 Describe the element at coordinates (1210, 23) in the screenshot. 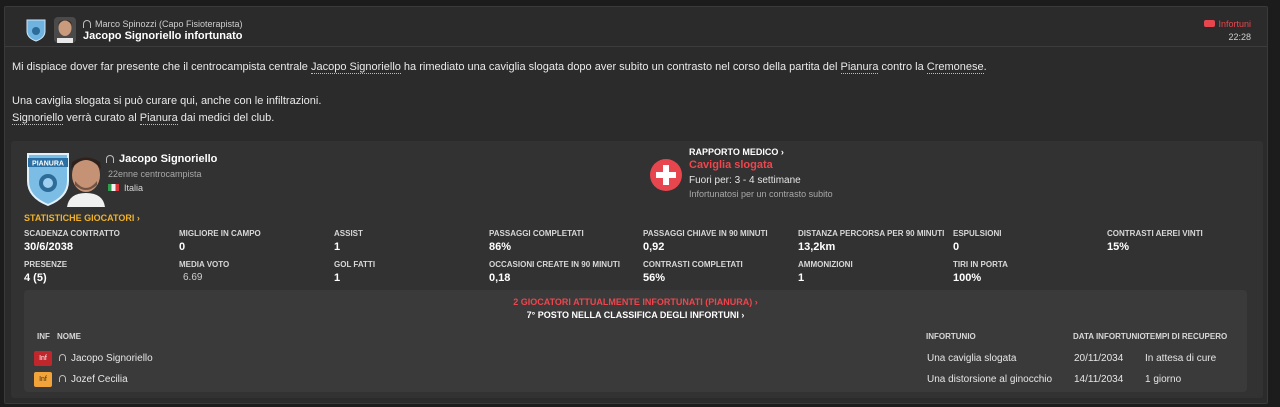

I see `tag-icon` at that location.